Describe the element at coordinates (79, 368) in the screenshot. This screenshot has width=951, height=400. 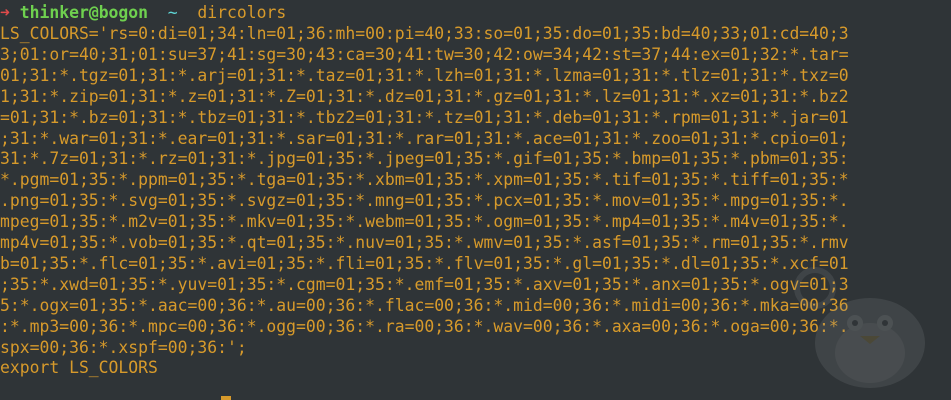
I see `output-line: export LS_COLORS` at that location.